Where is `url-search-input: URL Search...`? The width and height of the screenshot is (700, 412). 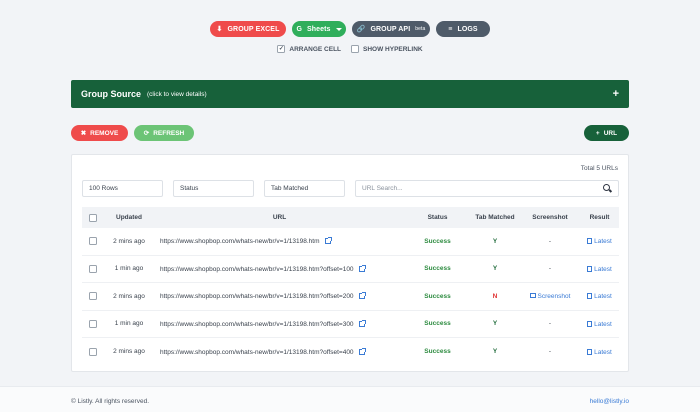 url-search-input: URL Search... is located at coordinates (487, 188).